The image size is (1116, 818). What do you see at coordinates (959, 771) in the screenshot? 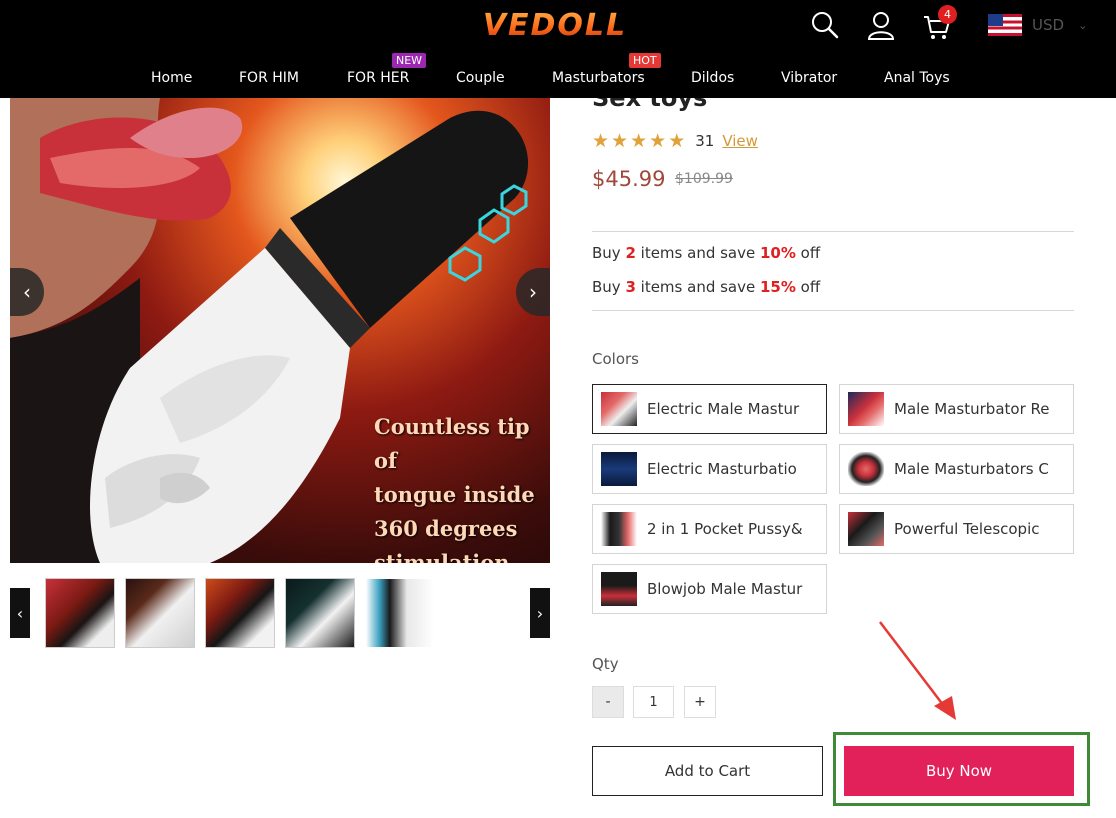
I see `buy-now-button: Buy Now` at bounding box center [959, 771].